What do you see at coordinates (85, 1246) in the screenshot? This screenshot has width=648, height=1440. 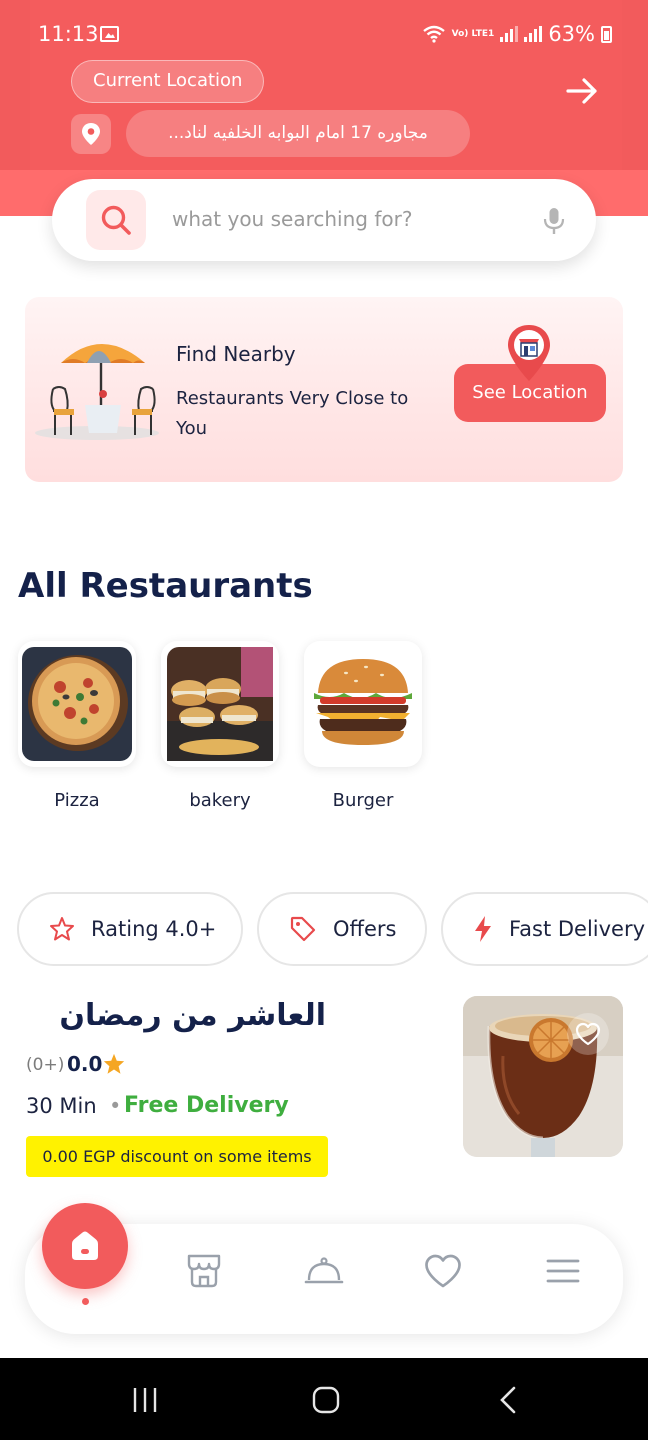 I see `home-icon` at bounding box center [85, 1246].